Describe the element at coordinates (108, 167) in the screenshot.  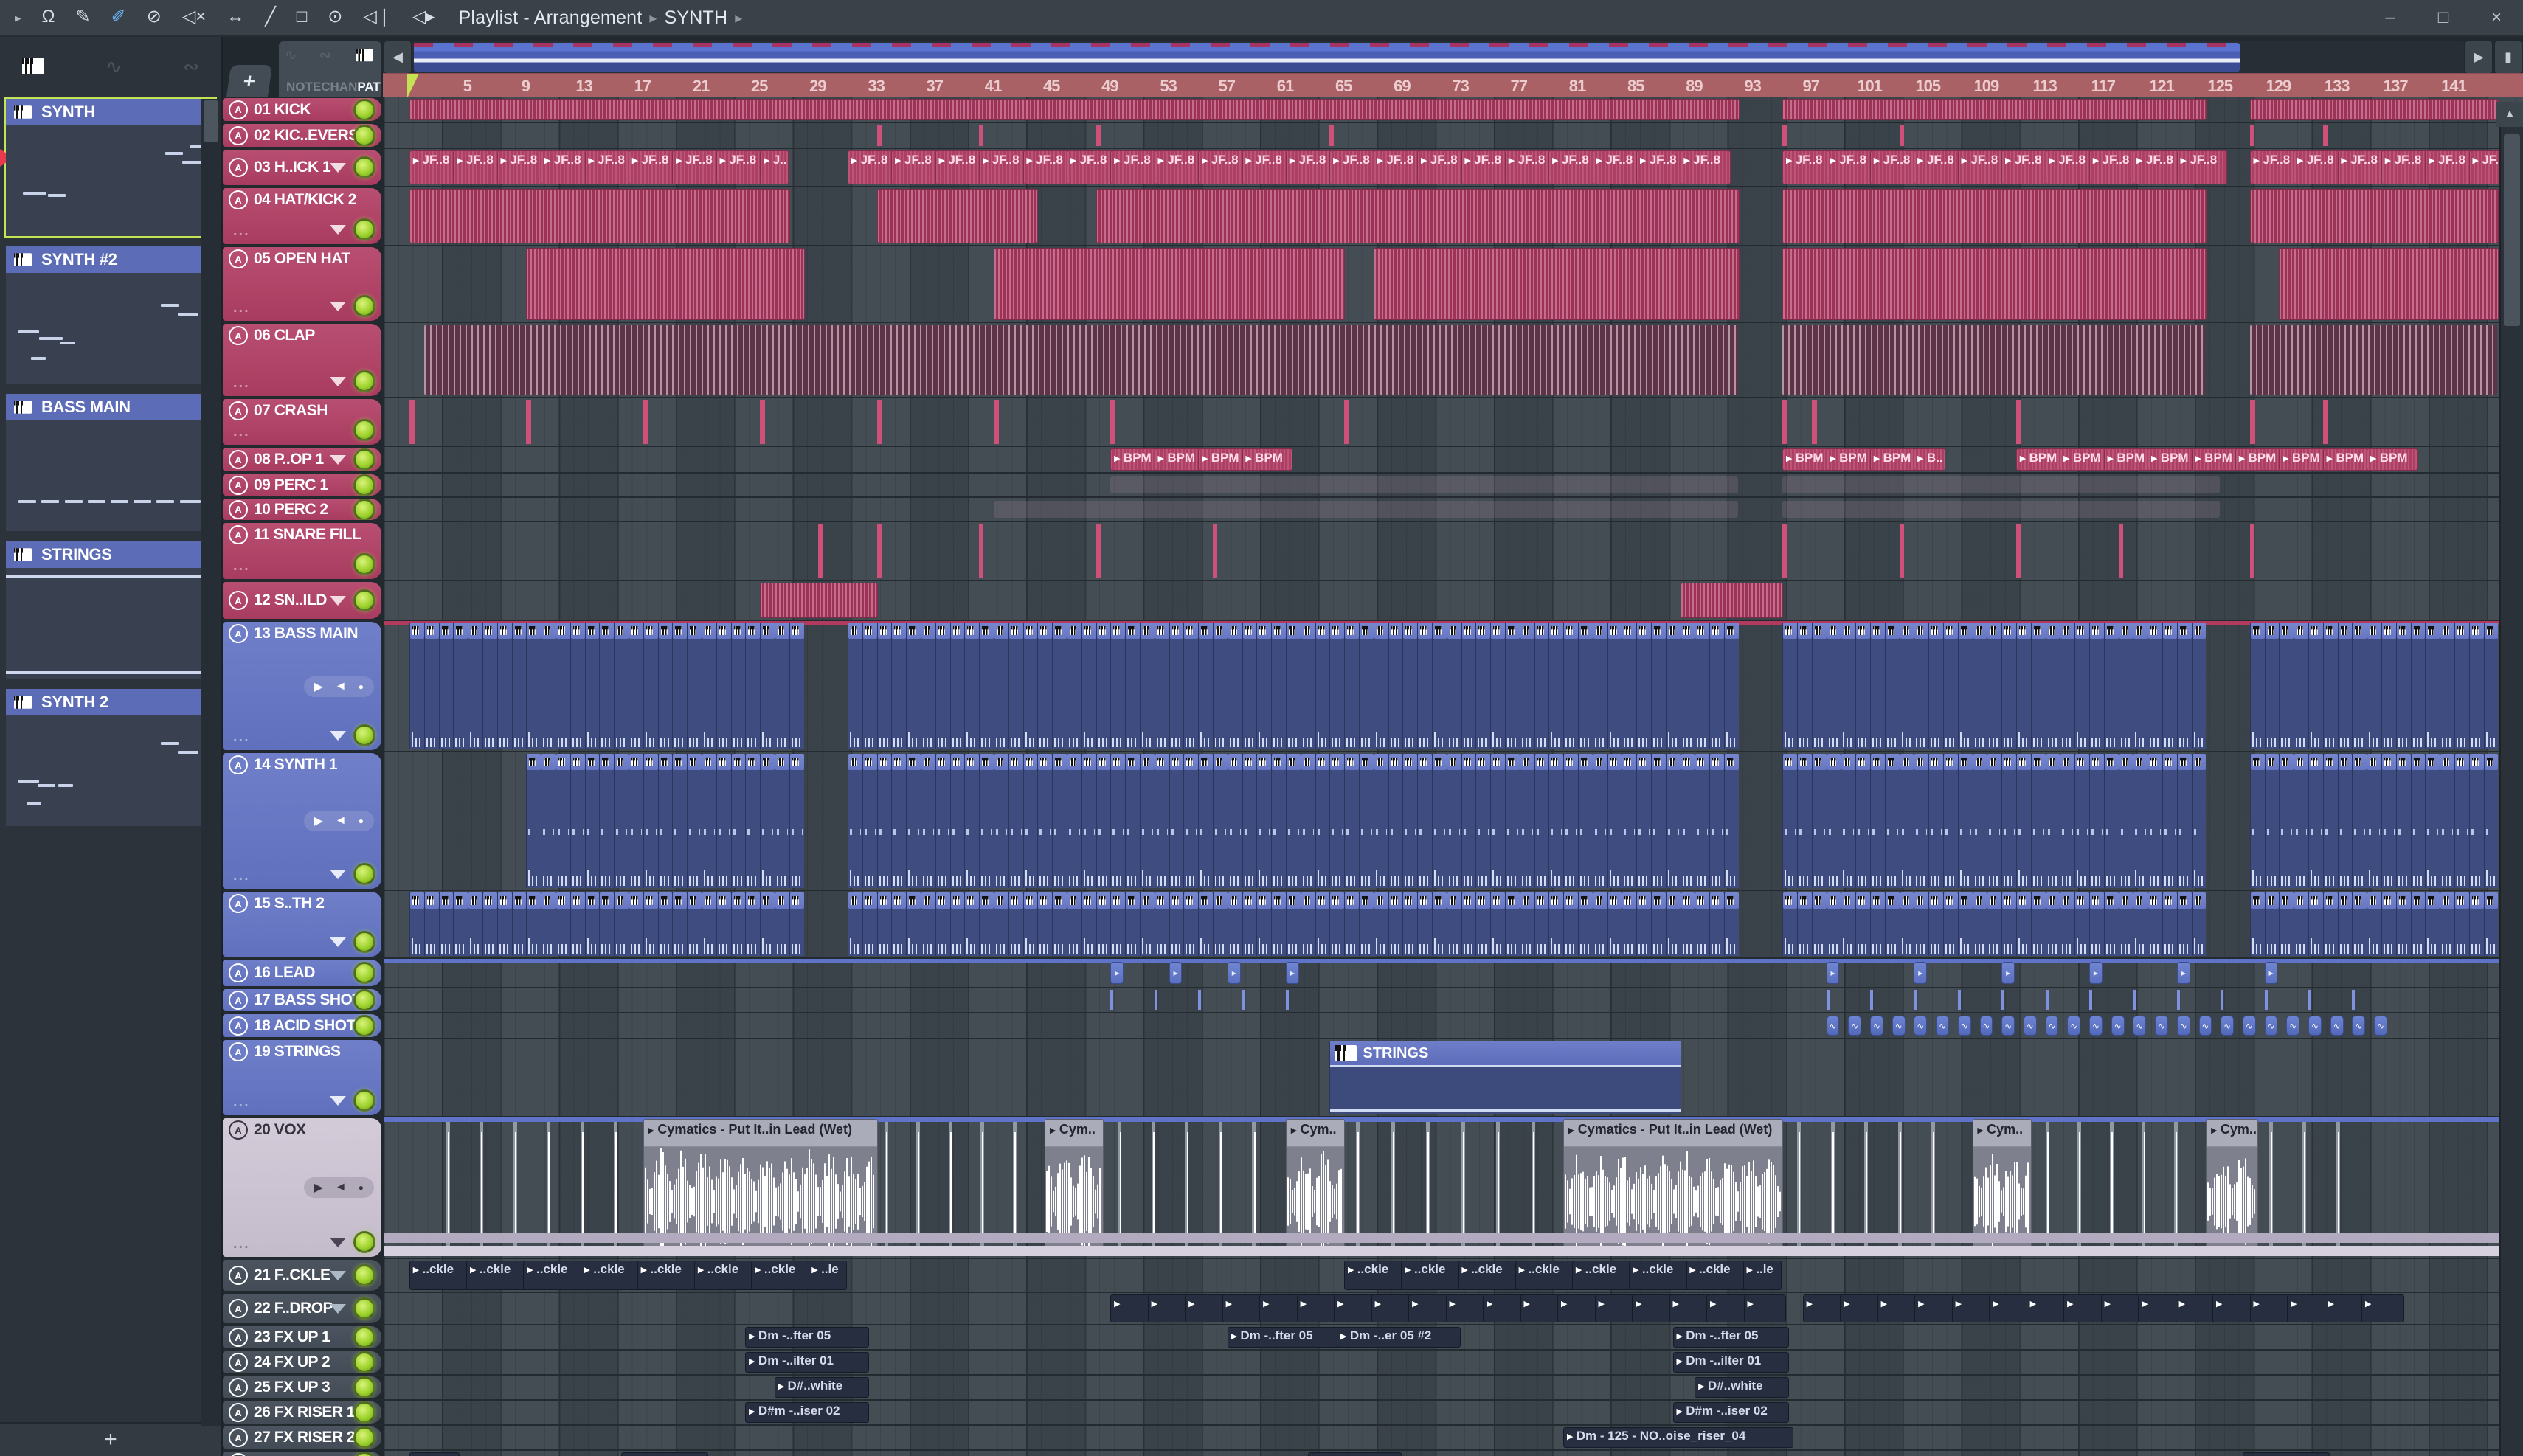
I see `pattern-item-synth: SYNTH` at that location.